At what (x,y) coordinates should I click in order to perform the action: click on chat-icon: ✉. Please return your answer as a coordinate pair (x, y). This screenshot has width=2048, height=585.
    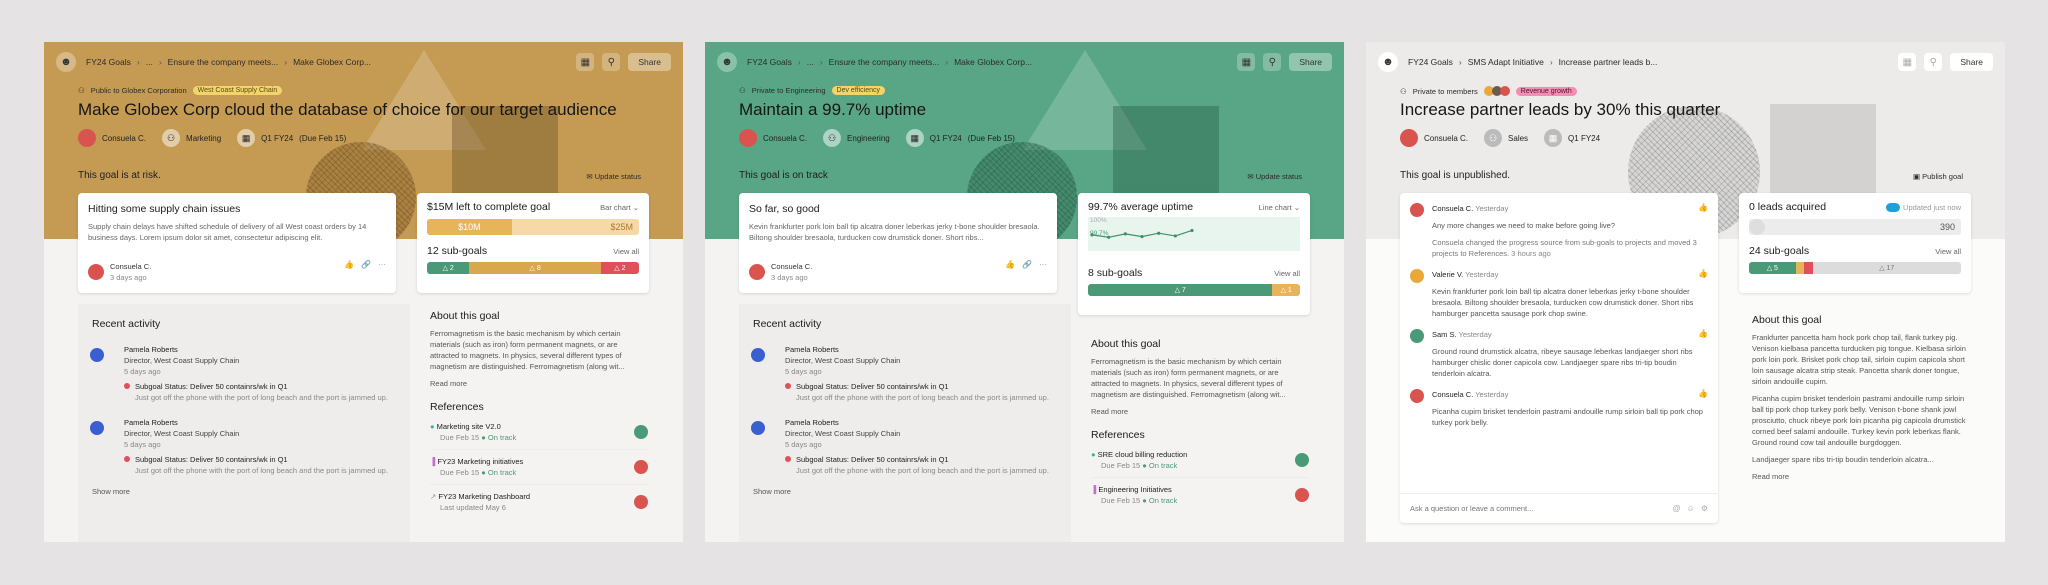
    Looking at the image, I should click on (589, 176).